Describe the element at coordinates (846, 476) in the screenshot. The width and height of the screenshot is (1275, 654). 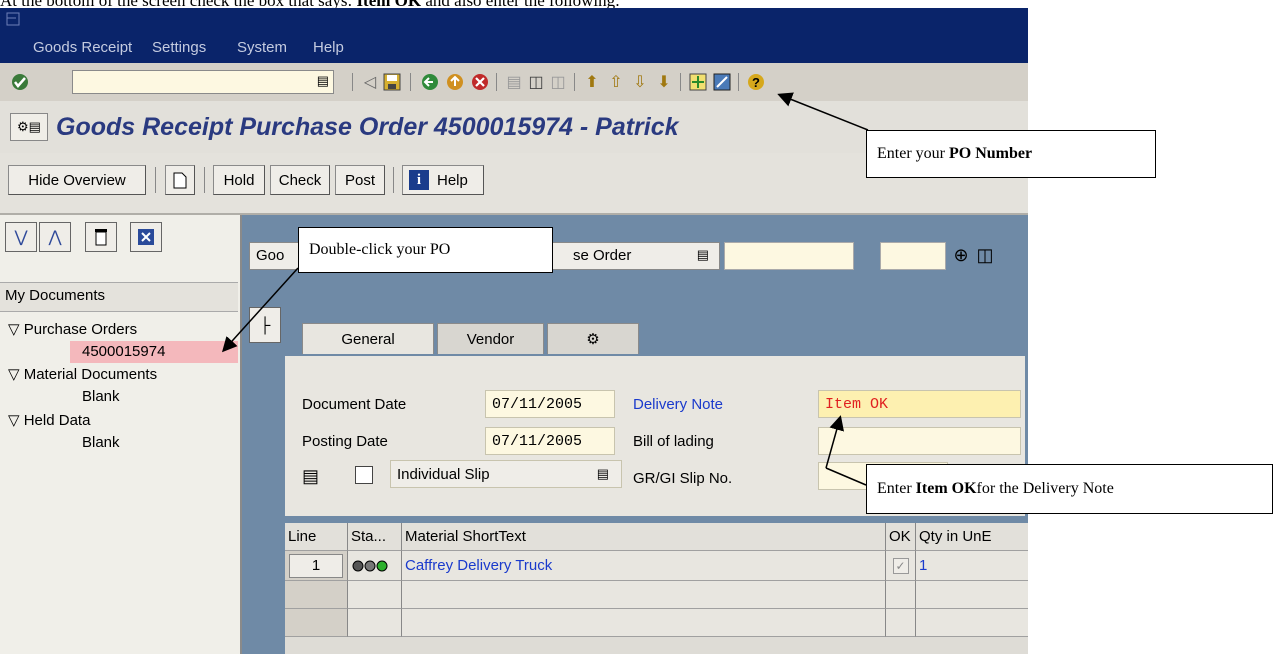
I see `arrow-line-segment` at that location.